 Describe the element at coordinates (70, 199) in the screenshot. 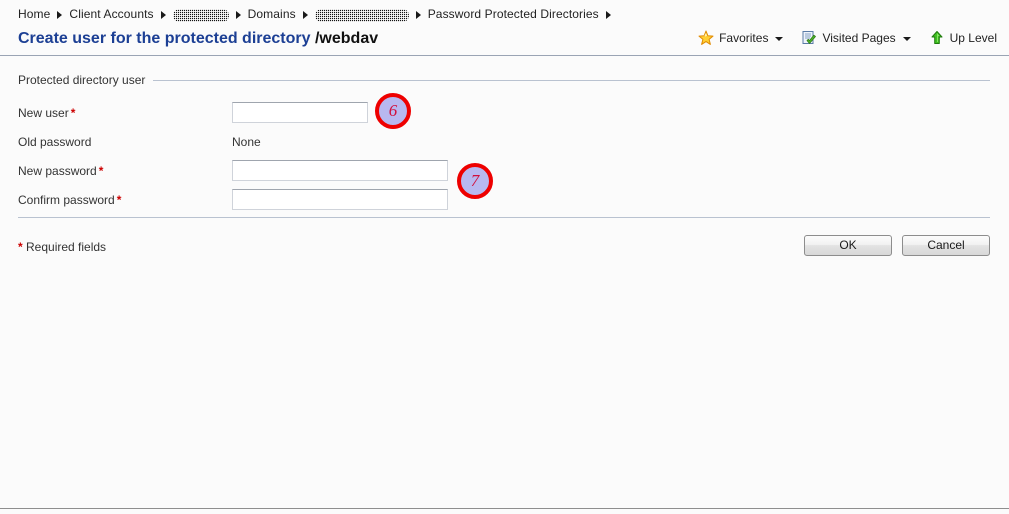

I see `confirm-password-label: Confirm password *` at that location.